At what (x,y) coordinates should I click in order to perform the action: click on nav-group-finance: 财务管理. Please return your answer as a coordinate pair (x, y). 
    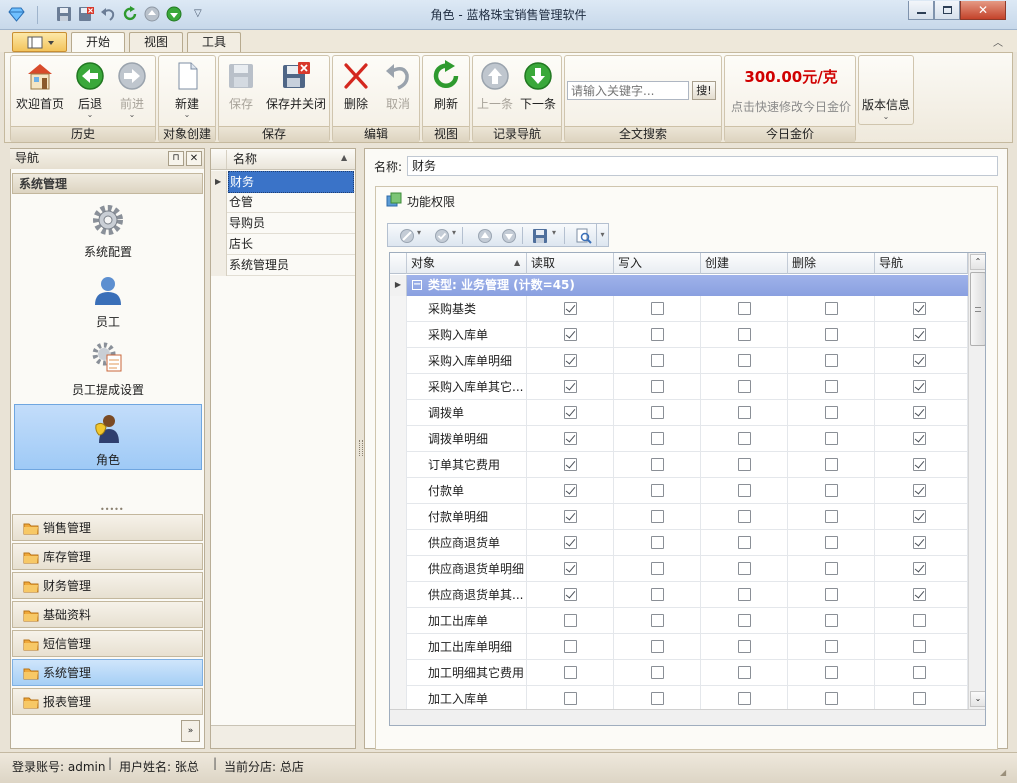
    Looking at the image, I should click on (107, 585).